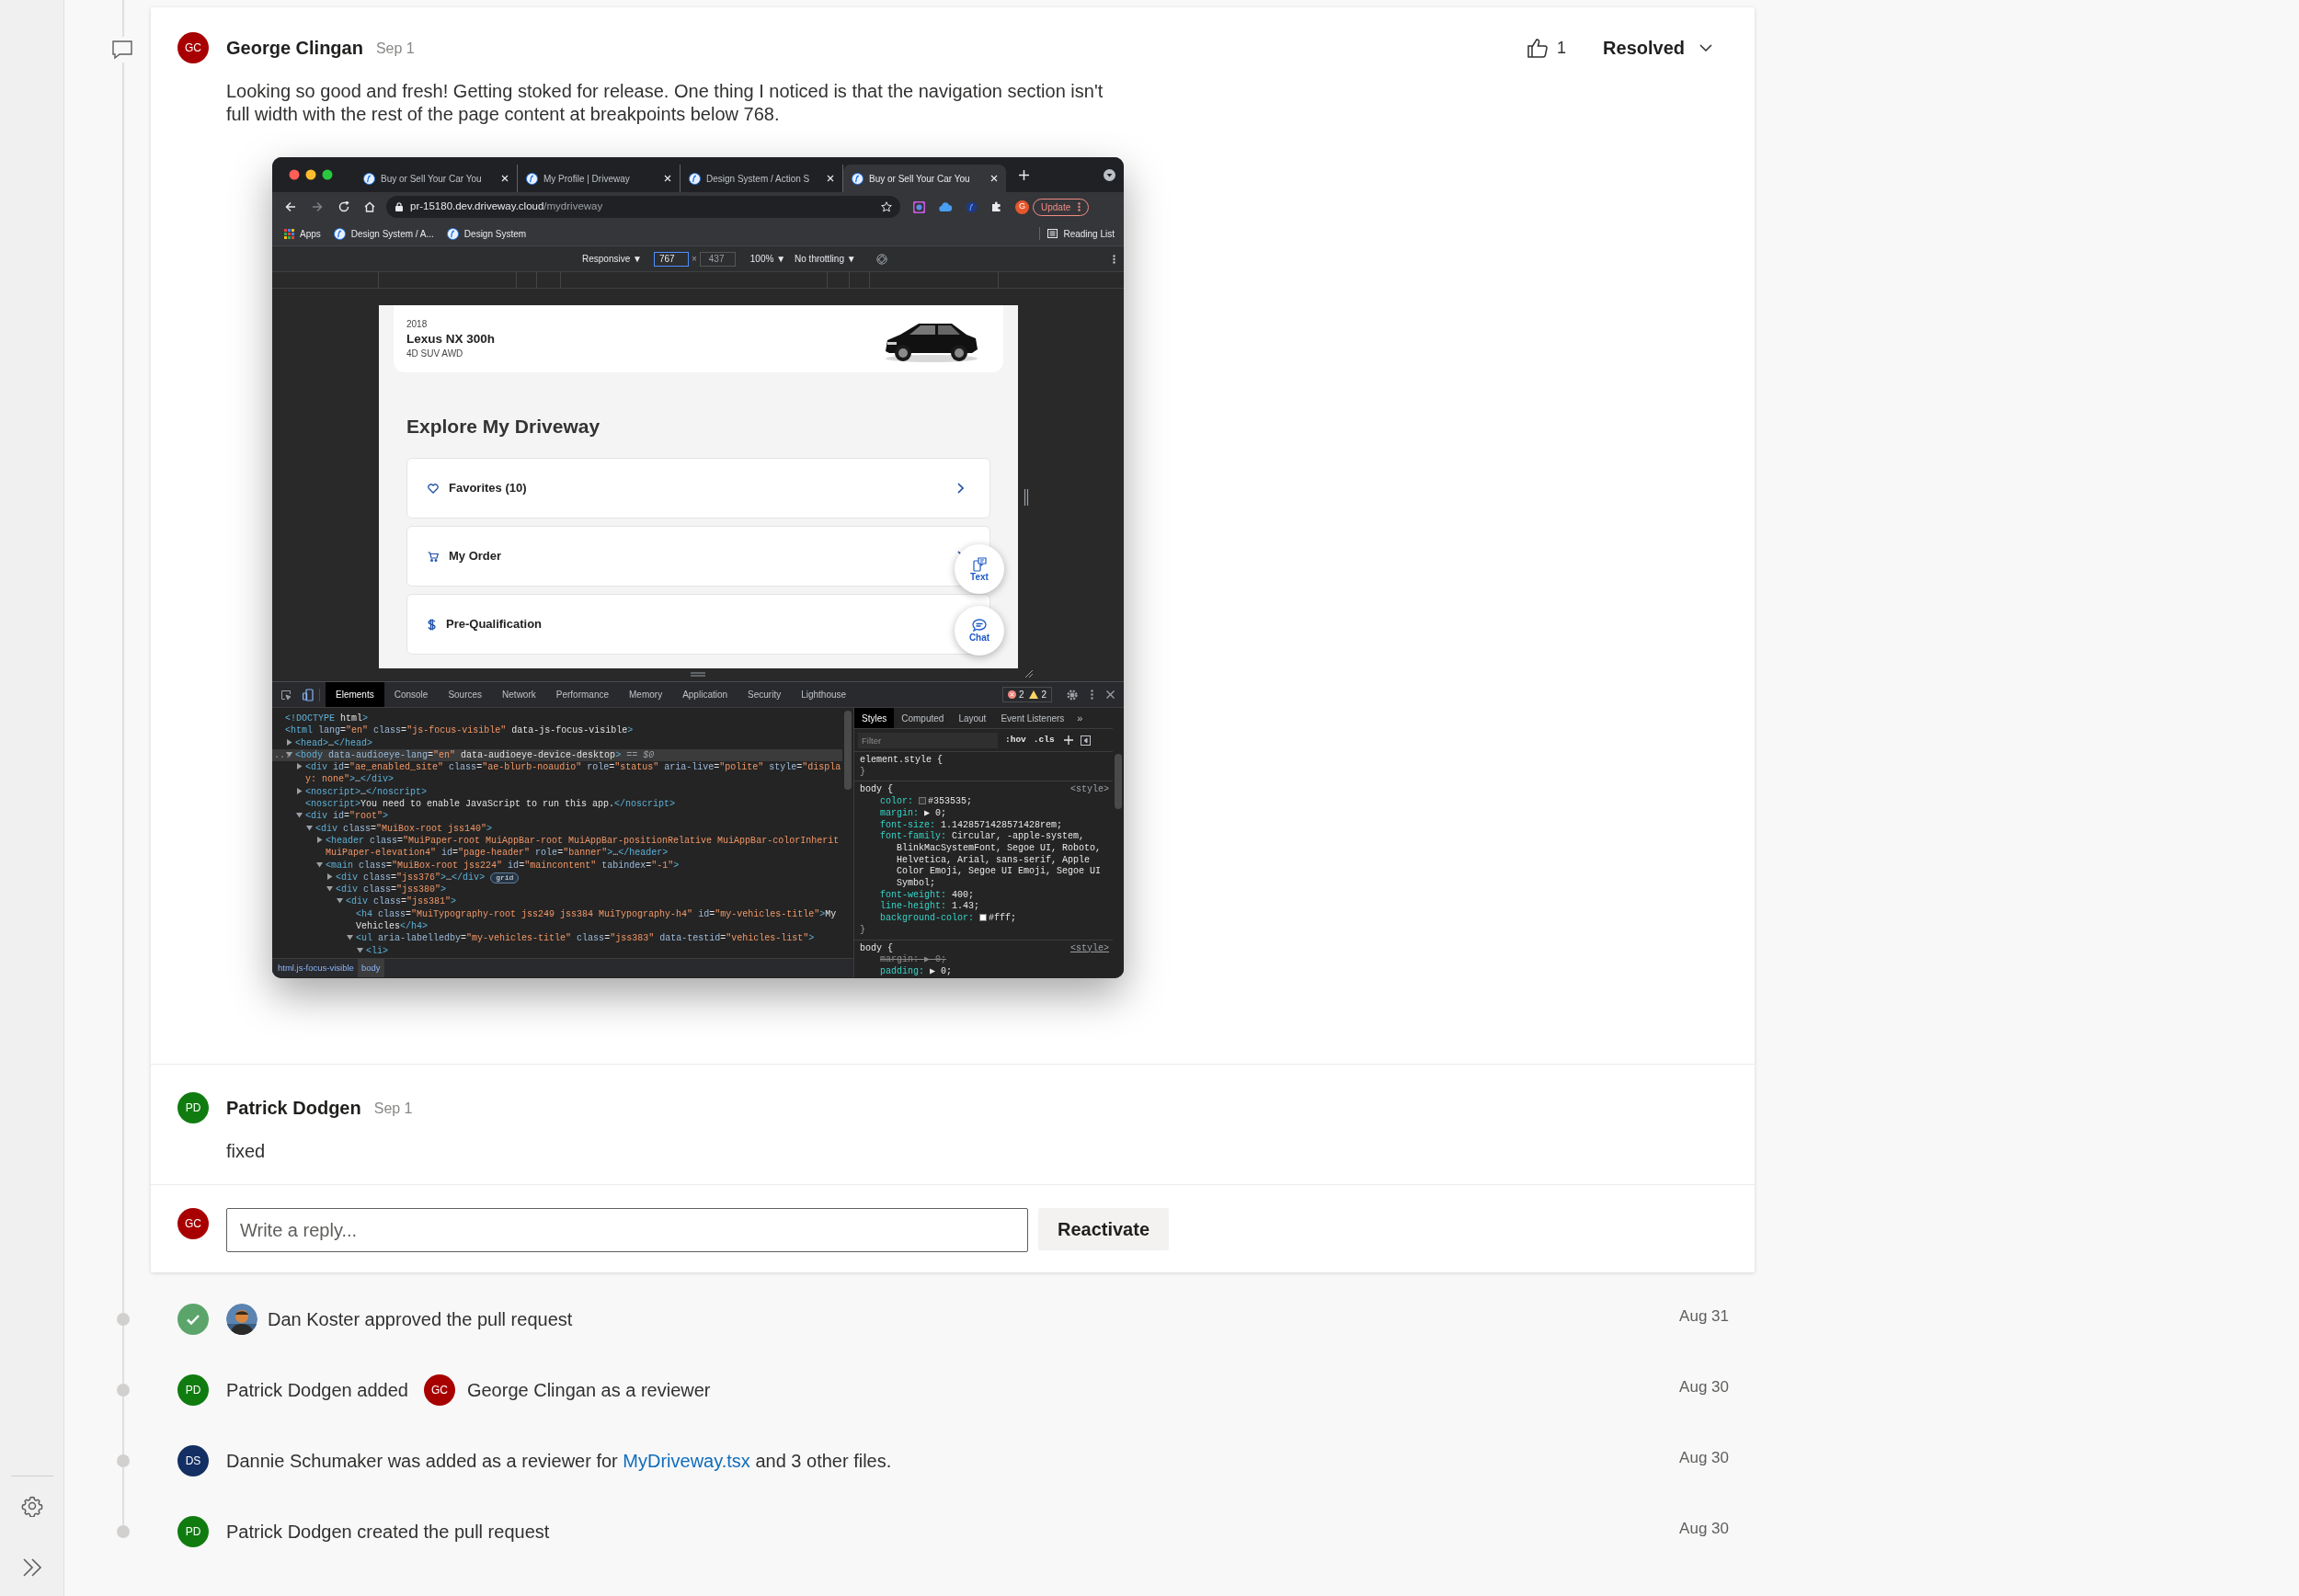  What do you see at coordinates (557, 901) in the screenshot?
I see `dom-tree-row: <div class="jss381">` at bounding box center [557, 901].